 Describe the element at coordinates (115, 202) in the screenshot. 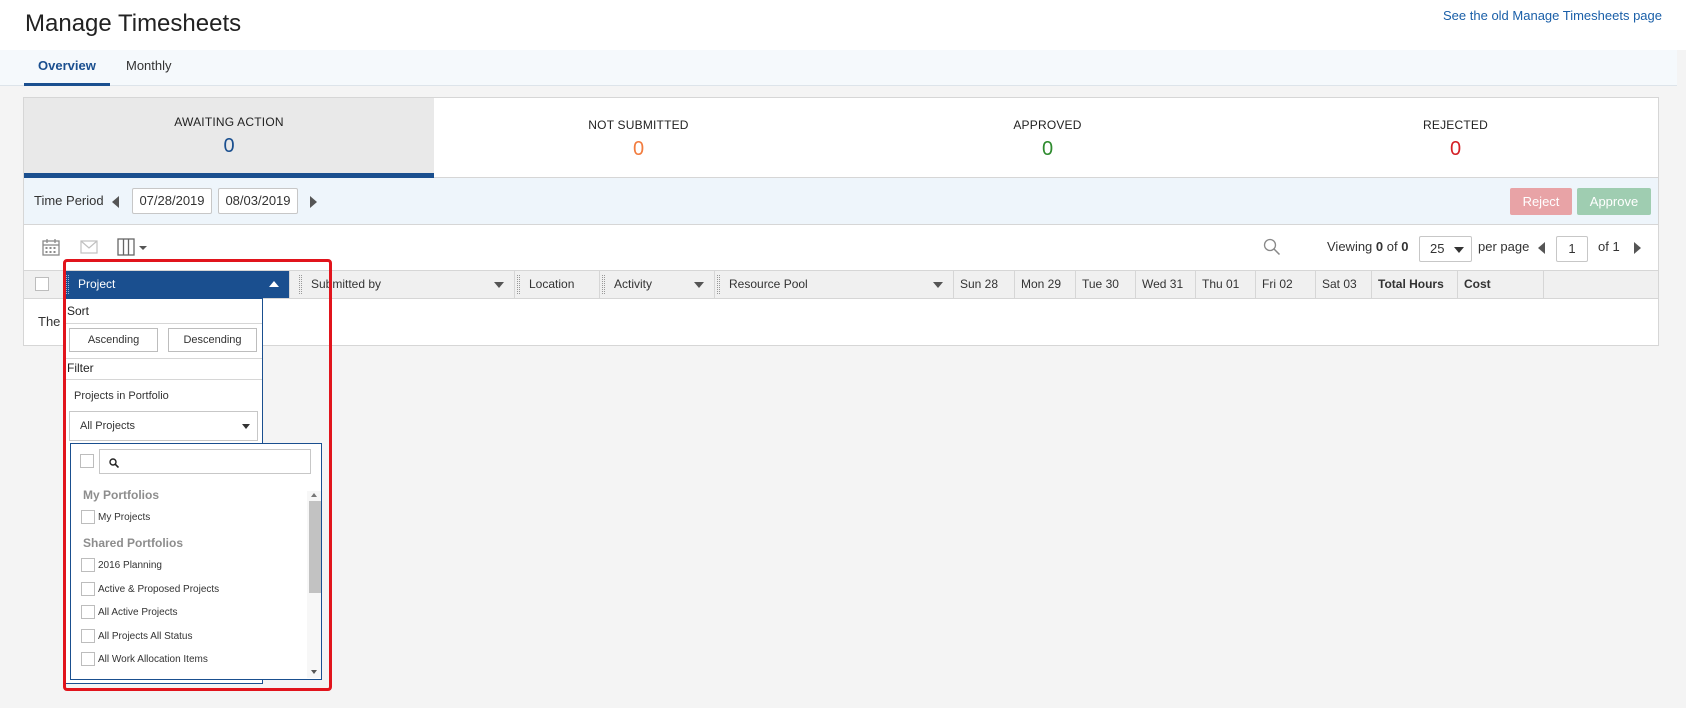

I see `previous-period-icon` at that location.